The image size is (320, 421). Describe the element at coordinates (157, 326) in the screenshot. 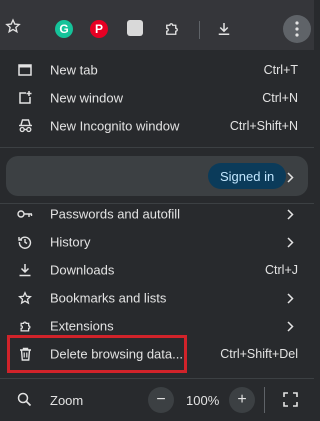

I see `menu-item-extensions: Extensions` at that location.